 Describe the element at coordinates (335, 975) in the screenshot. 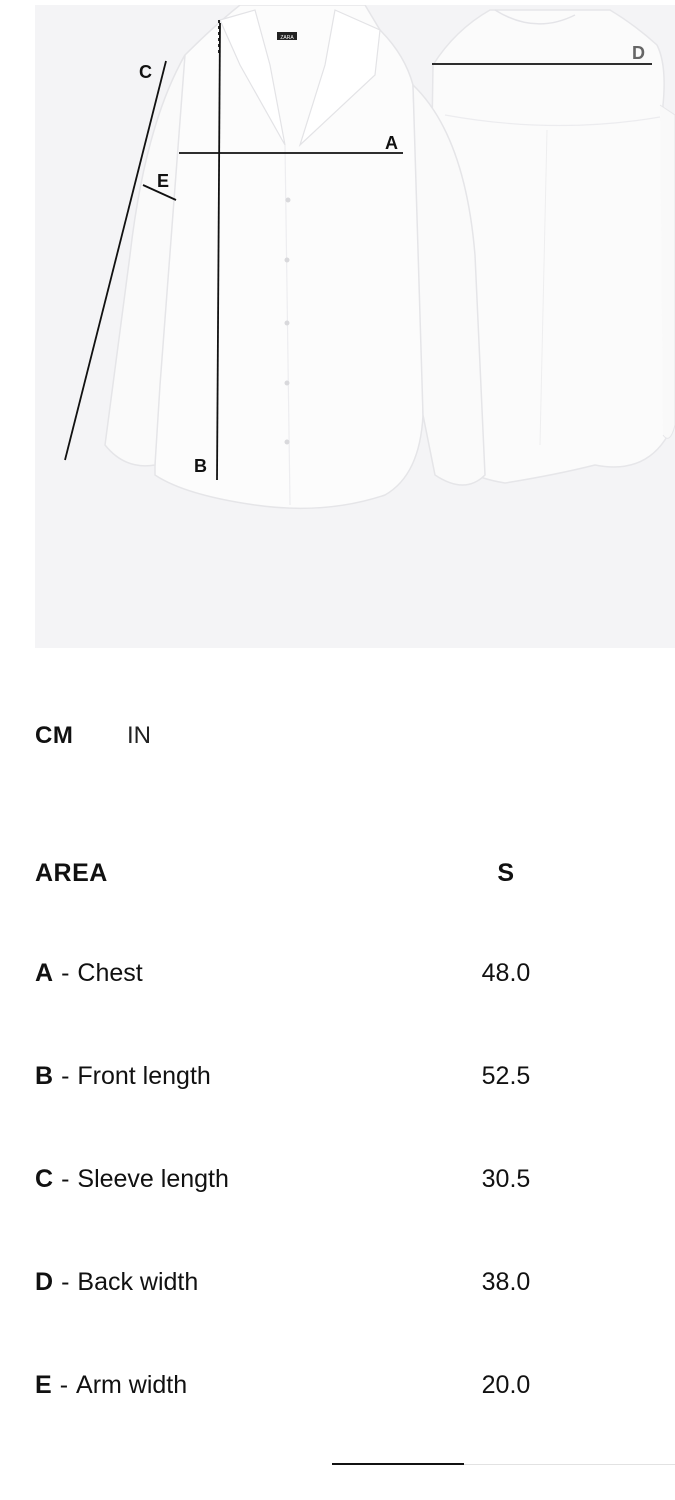

I see `table-row: A - Chest 48.0` at that location.